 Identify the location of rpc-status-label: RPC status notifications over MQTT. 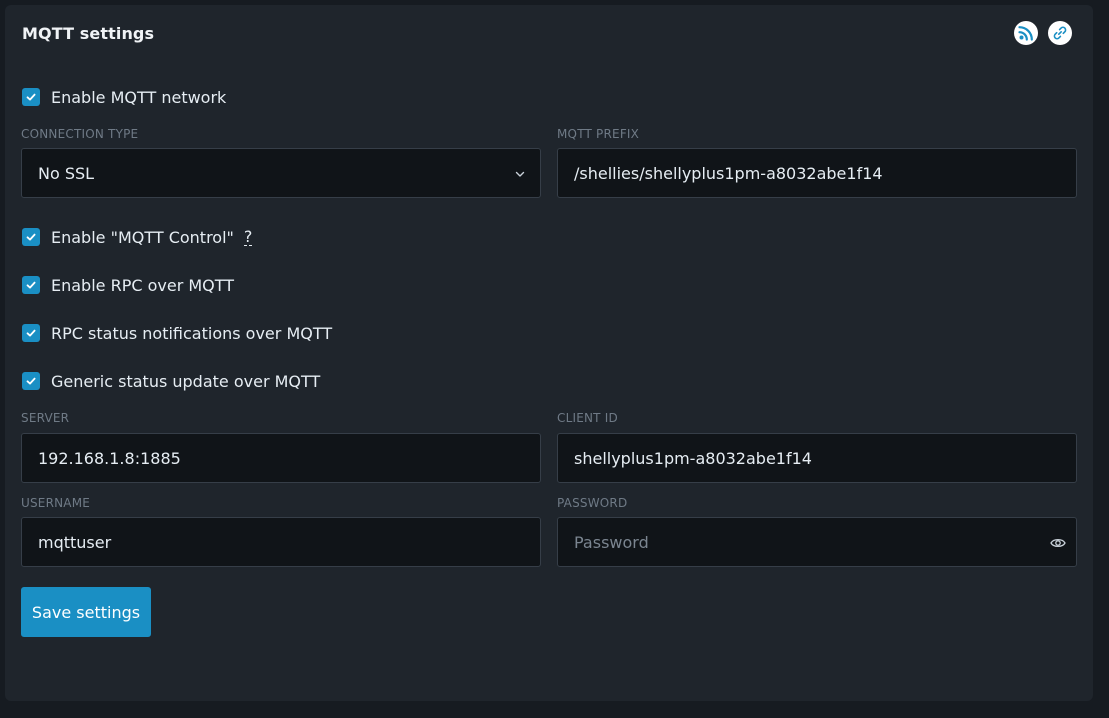
(192, 333).